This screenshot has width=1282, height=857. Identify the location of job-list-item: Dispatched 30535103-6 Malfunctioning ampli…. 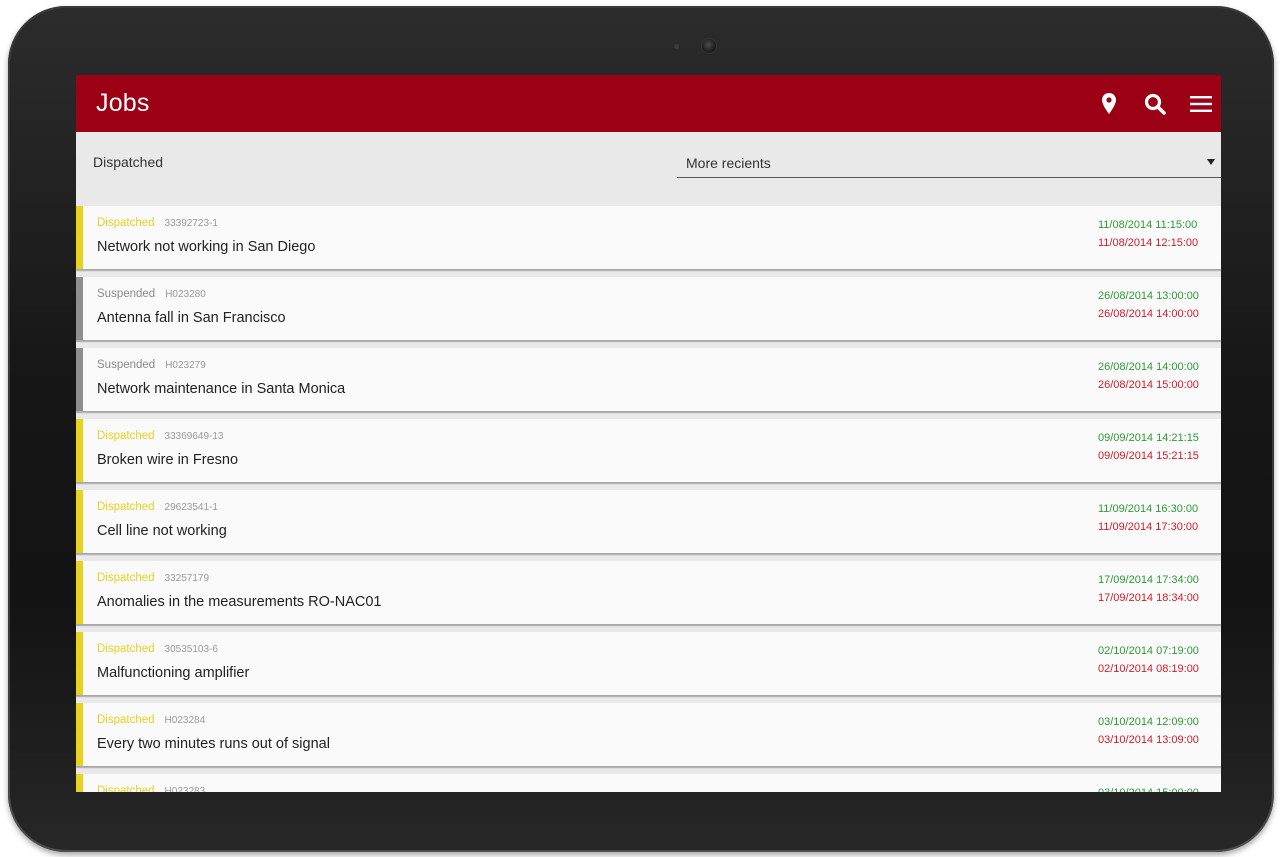
(648, 663).